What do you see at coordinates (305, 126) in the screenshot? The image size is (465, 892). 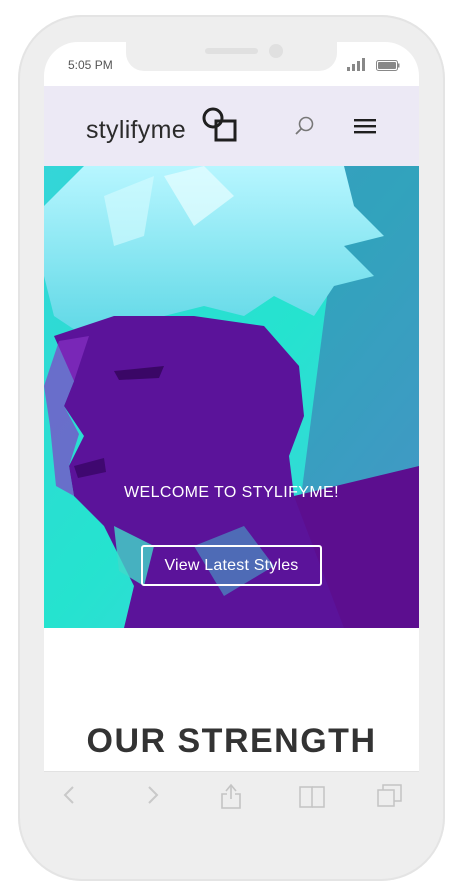 I see `search-icon` at bounding box center [305, 126].